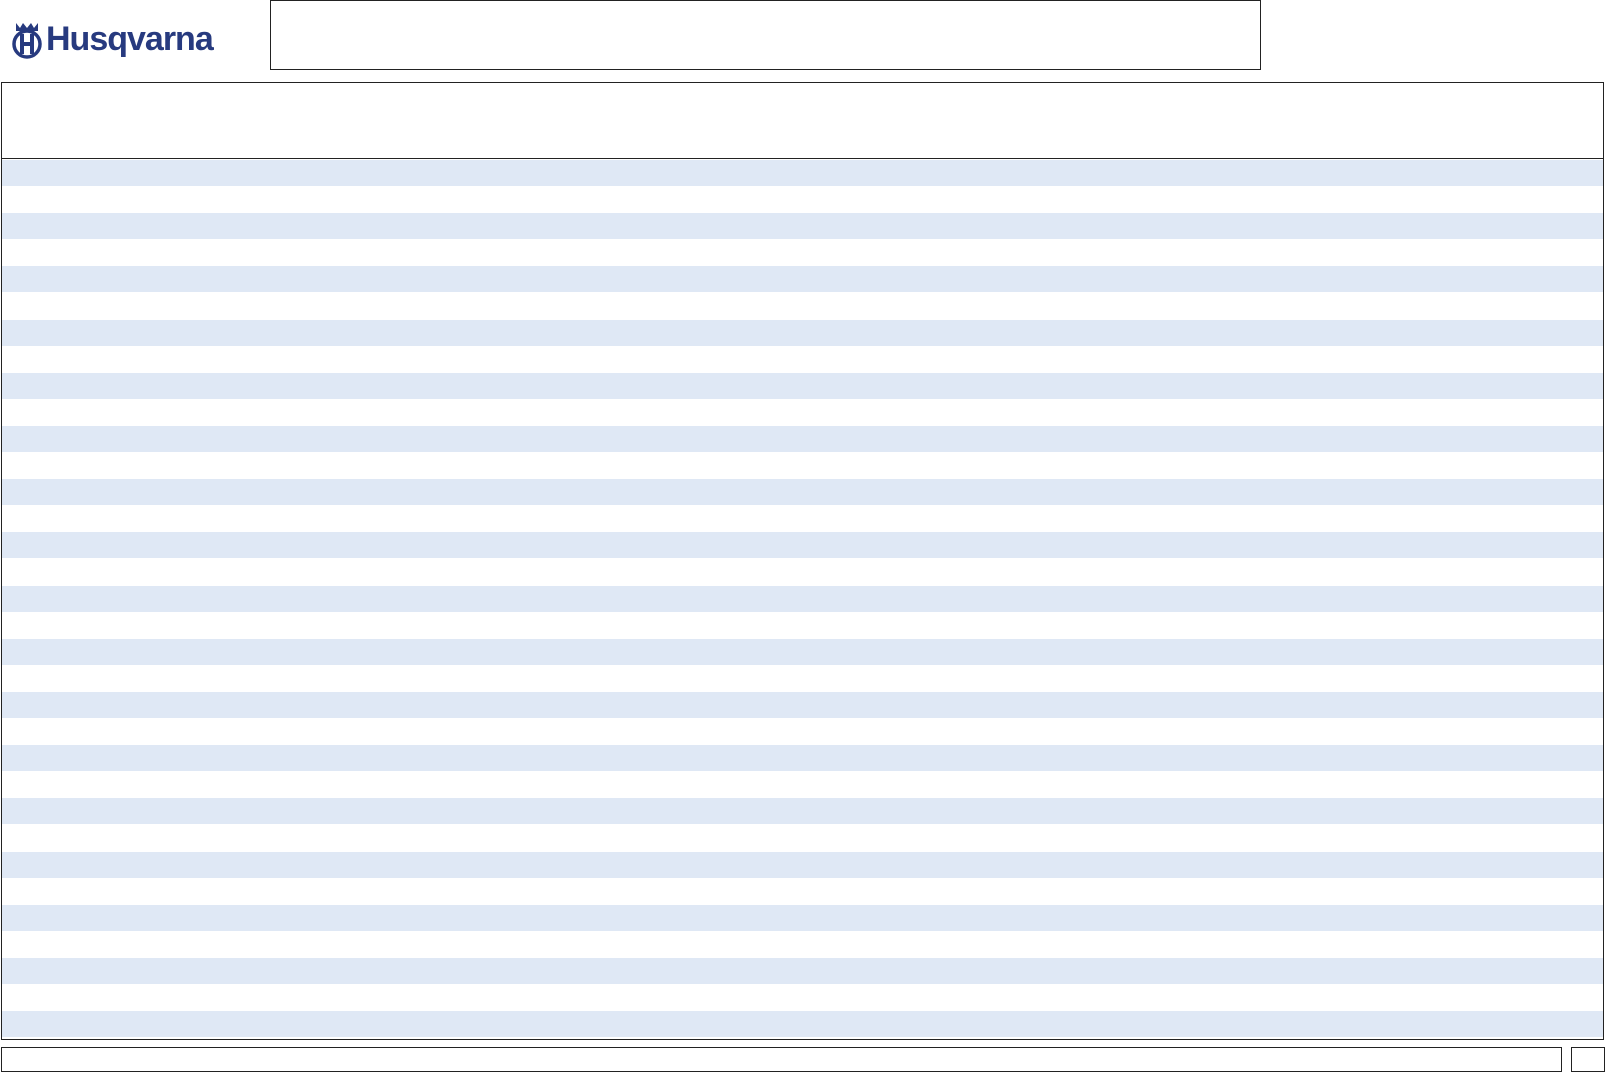 The height and width of the screenshot is (1072, 1605). What do you see at coordinates (130, 39) in the screenshot?
I see `brand-wordmark: Husqvarna` at bounding box center [130, 39].